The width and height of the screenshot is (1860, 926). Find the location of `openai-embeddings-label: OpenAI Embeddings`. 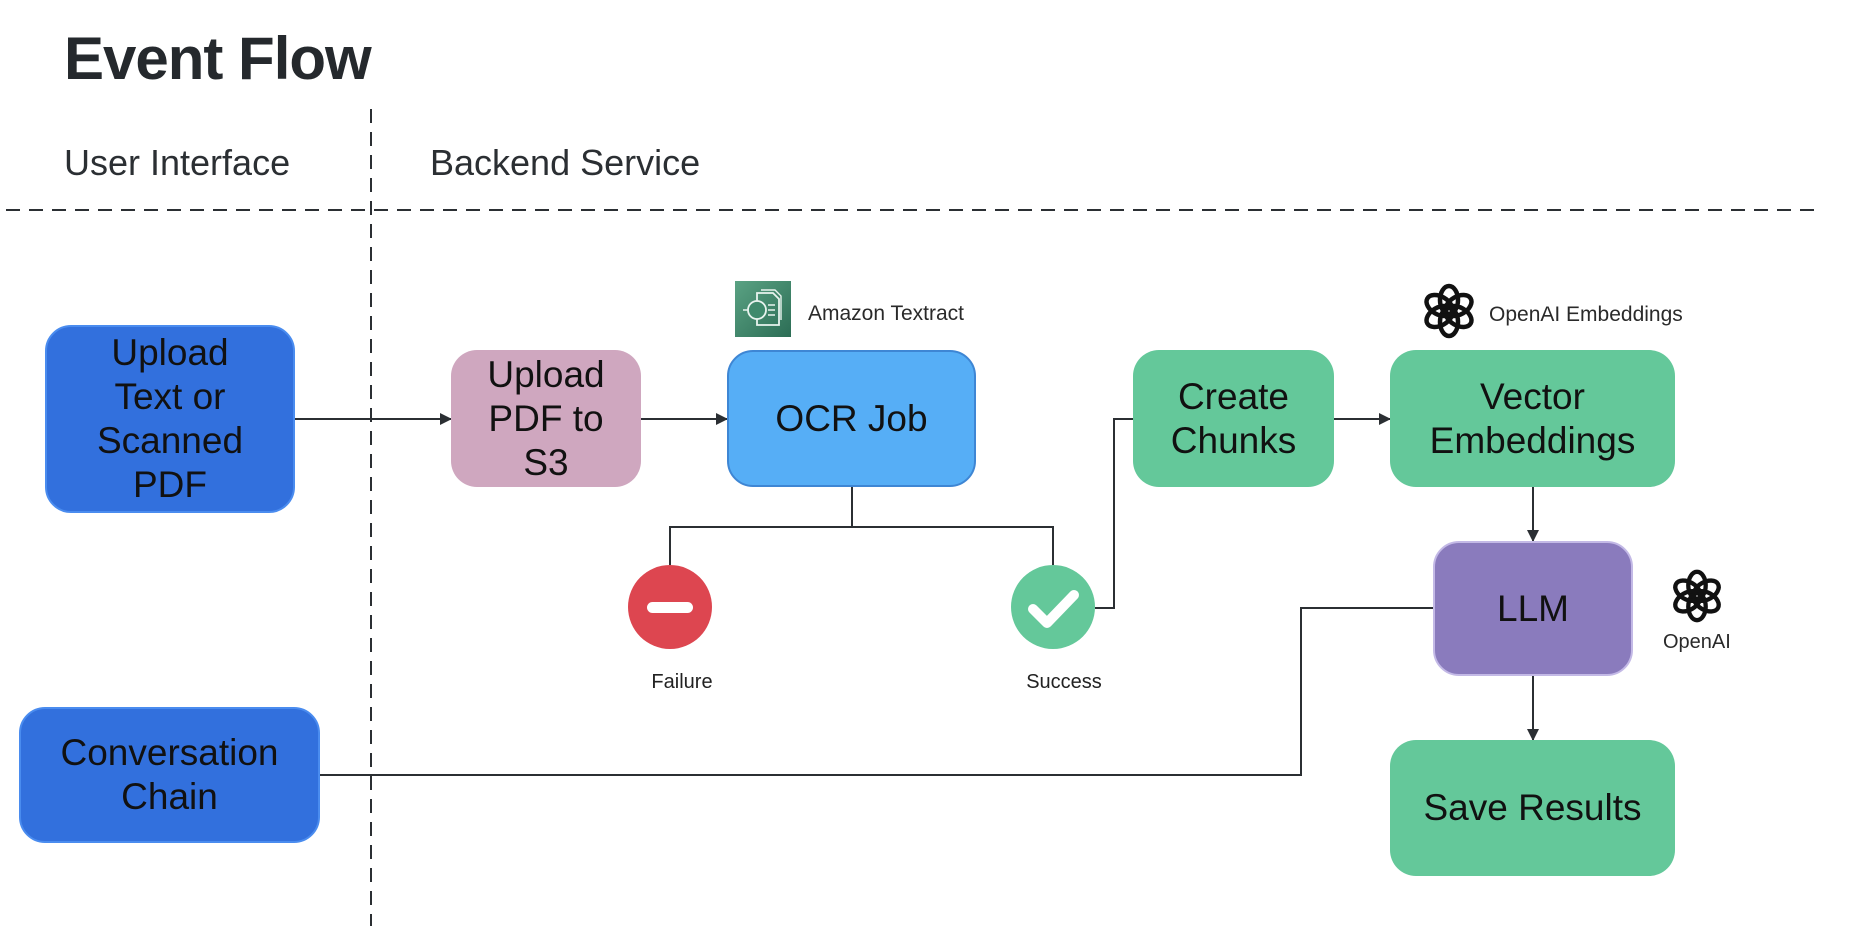

openai-embeddings-label: OpenAI Embeddings is located at coordinates (1586, 314).